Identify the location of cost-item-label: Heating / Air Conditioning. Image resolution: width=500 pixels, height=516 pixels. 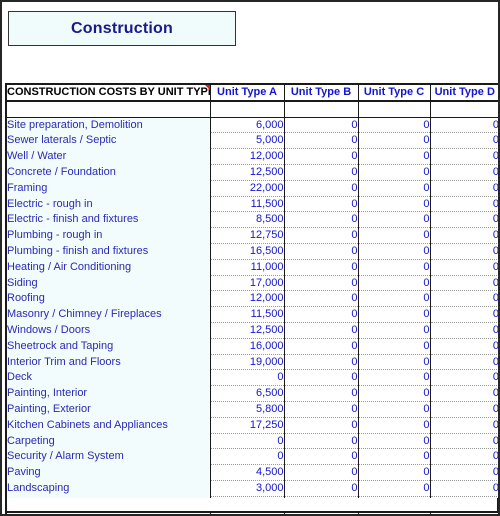
(108, 267).